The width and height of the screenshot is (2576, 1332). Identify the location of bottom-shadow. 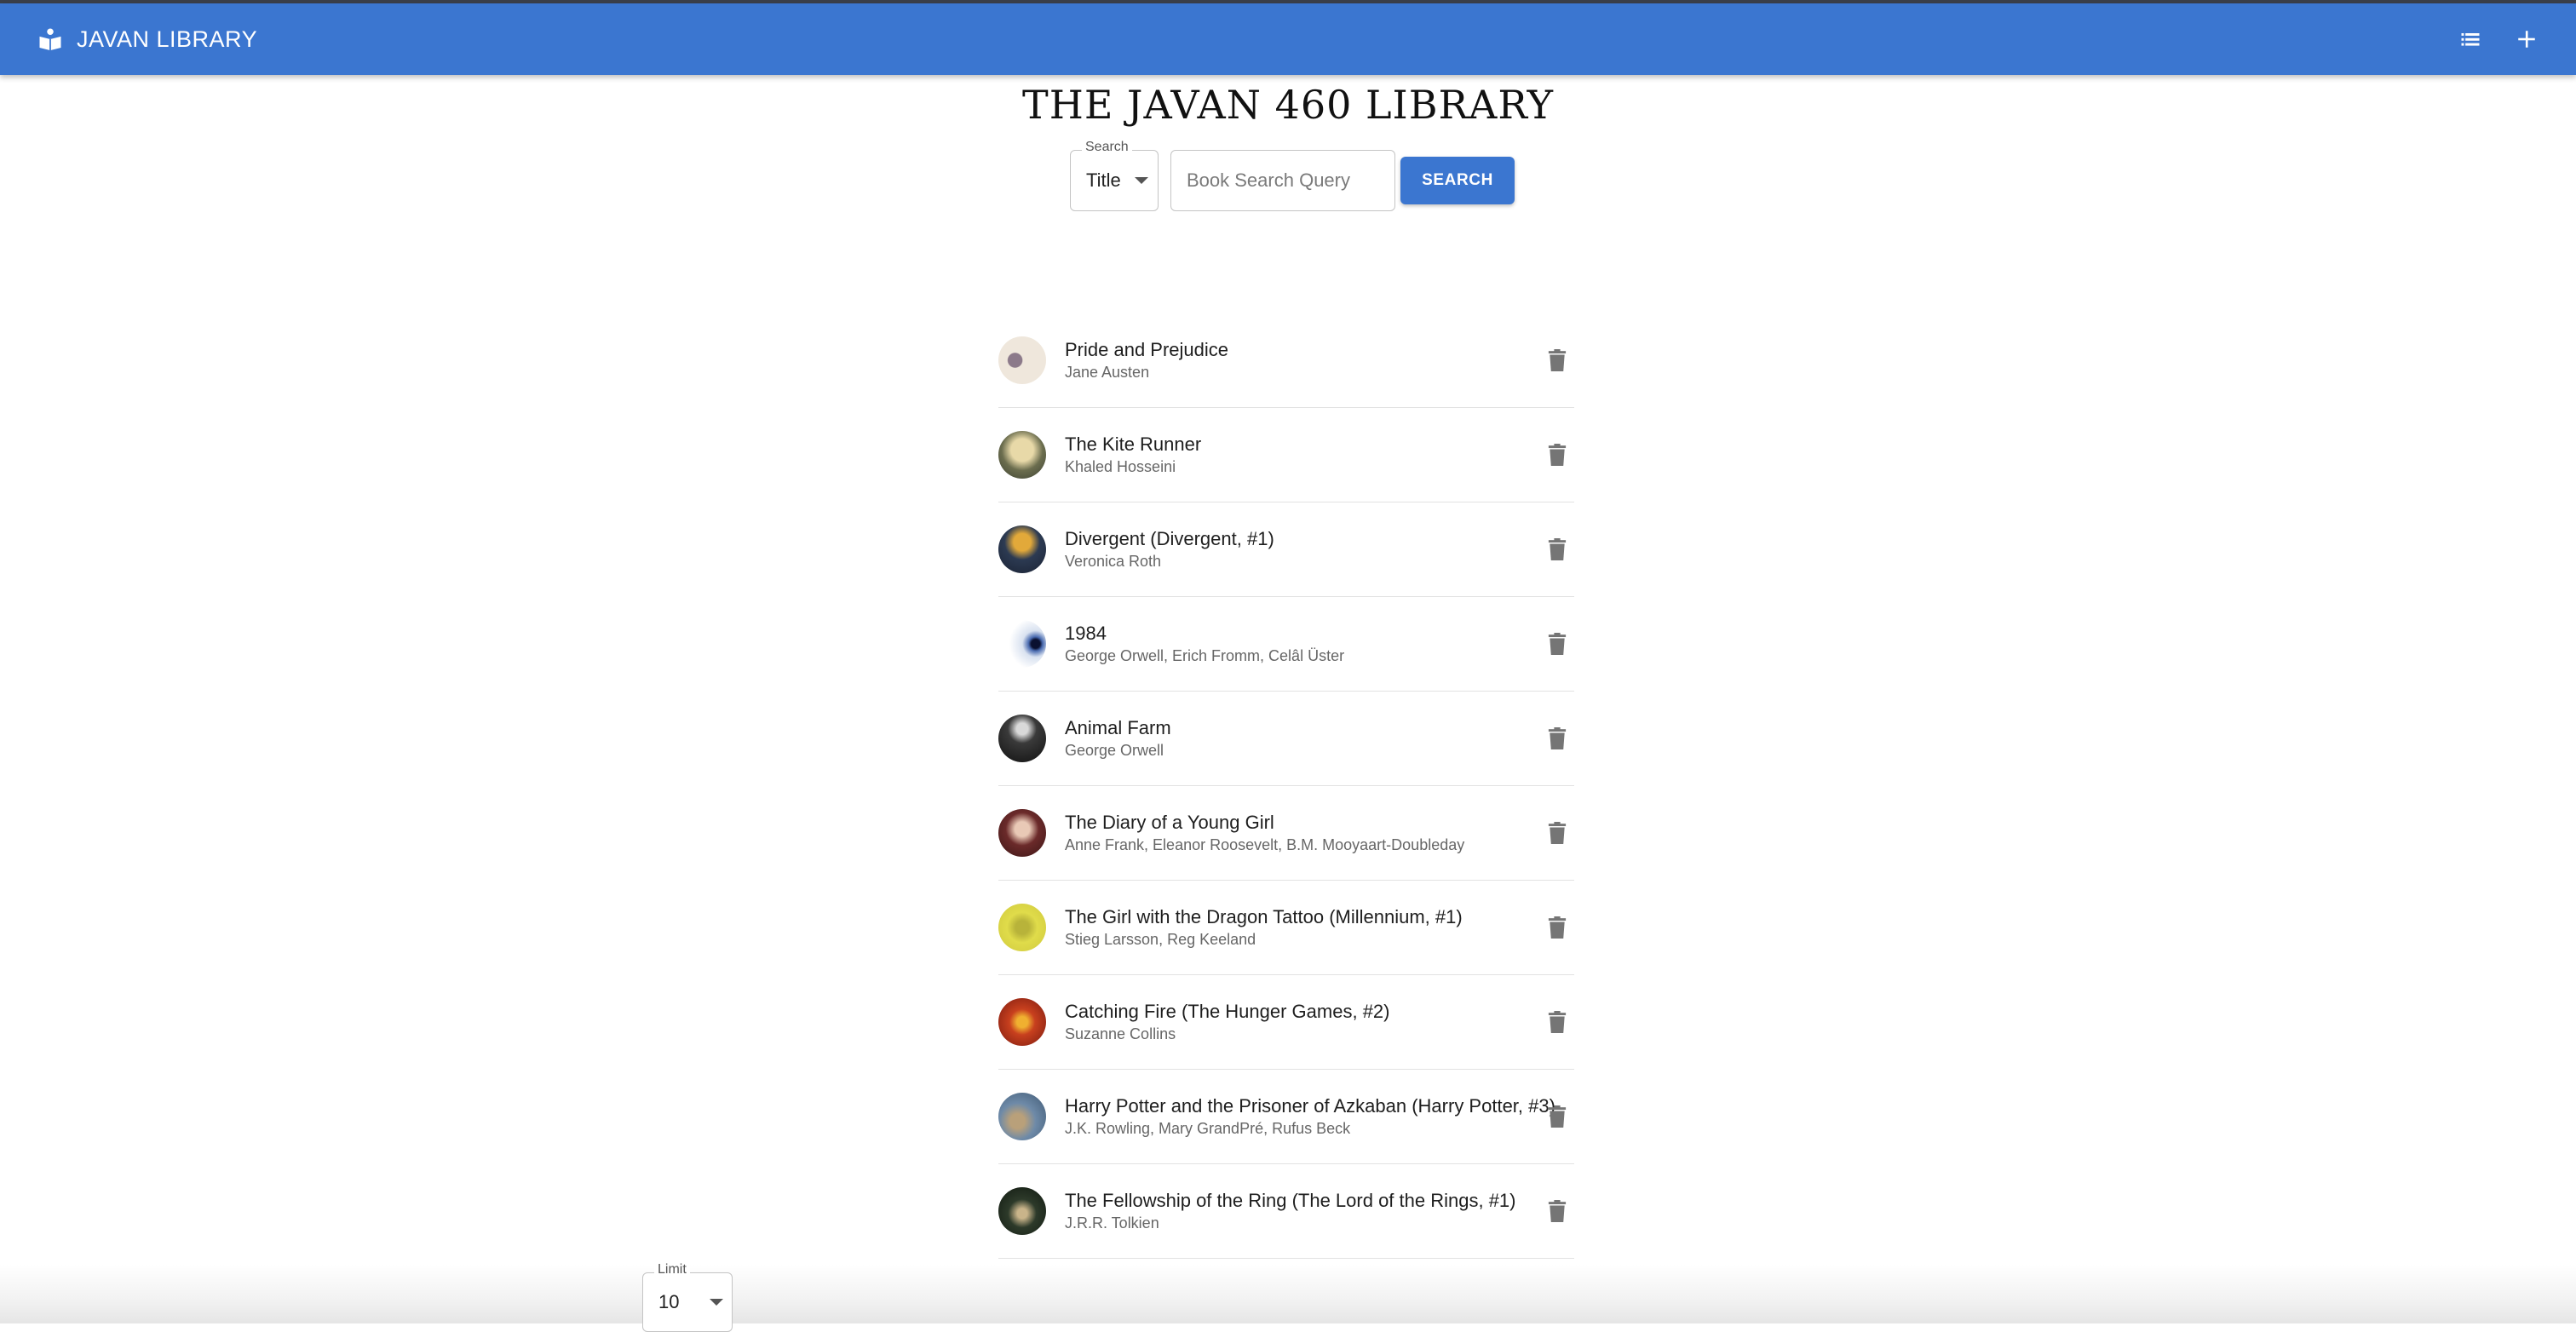
(1288, 1293).